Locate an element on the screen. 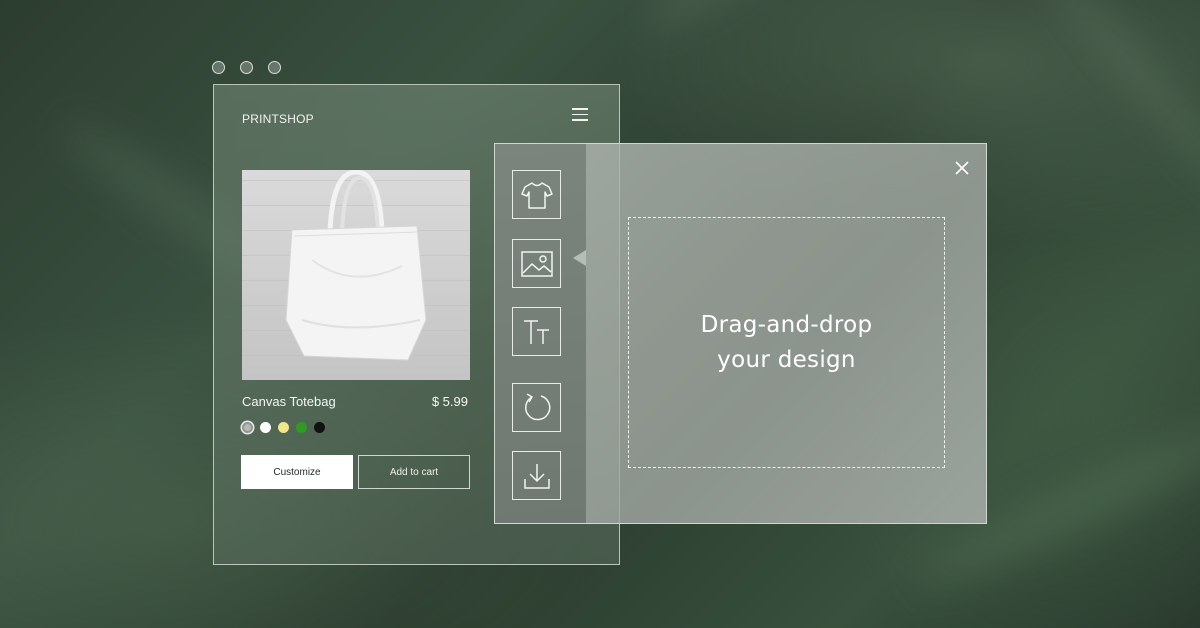 The width and height of the screenshot is (1200, 628). tool-text is located at coordinates (536, 331).